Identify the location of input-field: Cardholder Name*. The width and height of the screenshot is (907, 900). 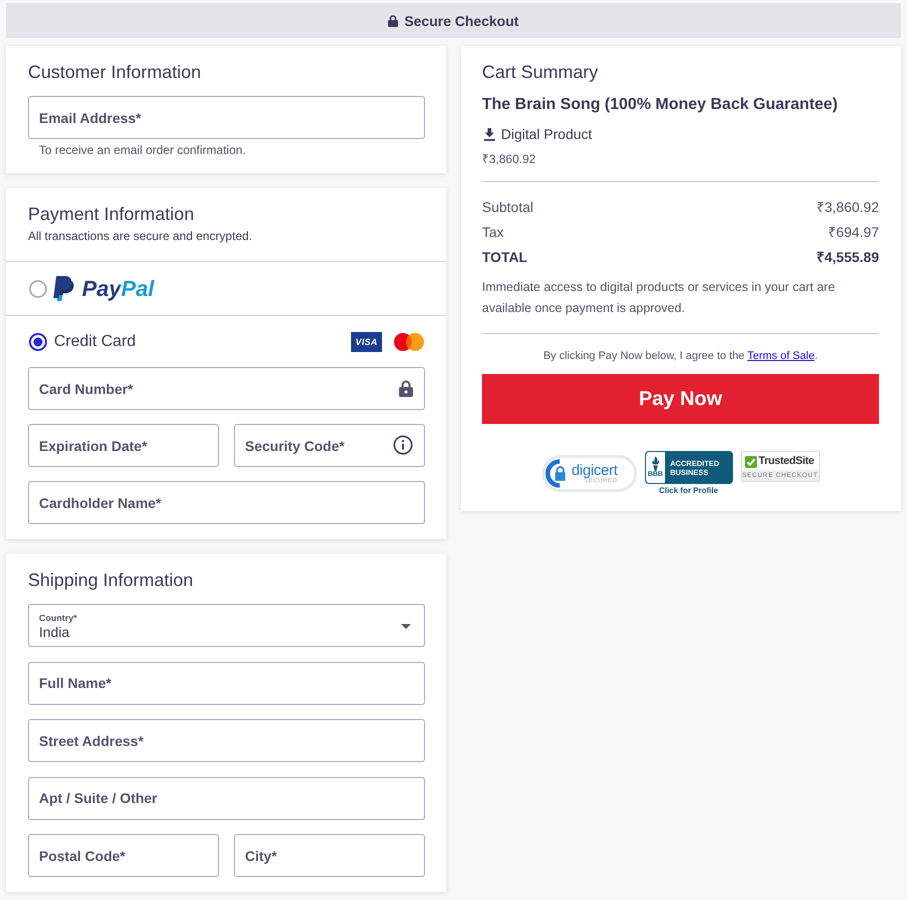
(226, 502).